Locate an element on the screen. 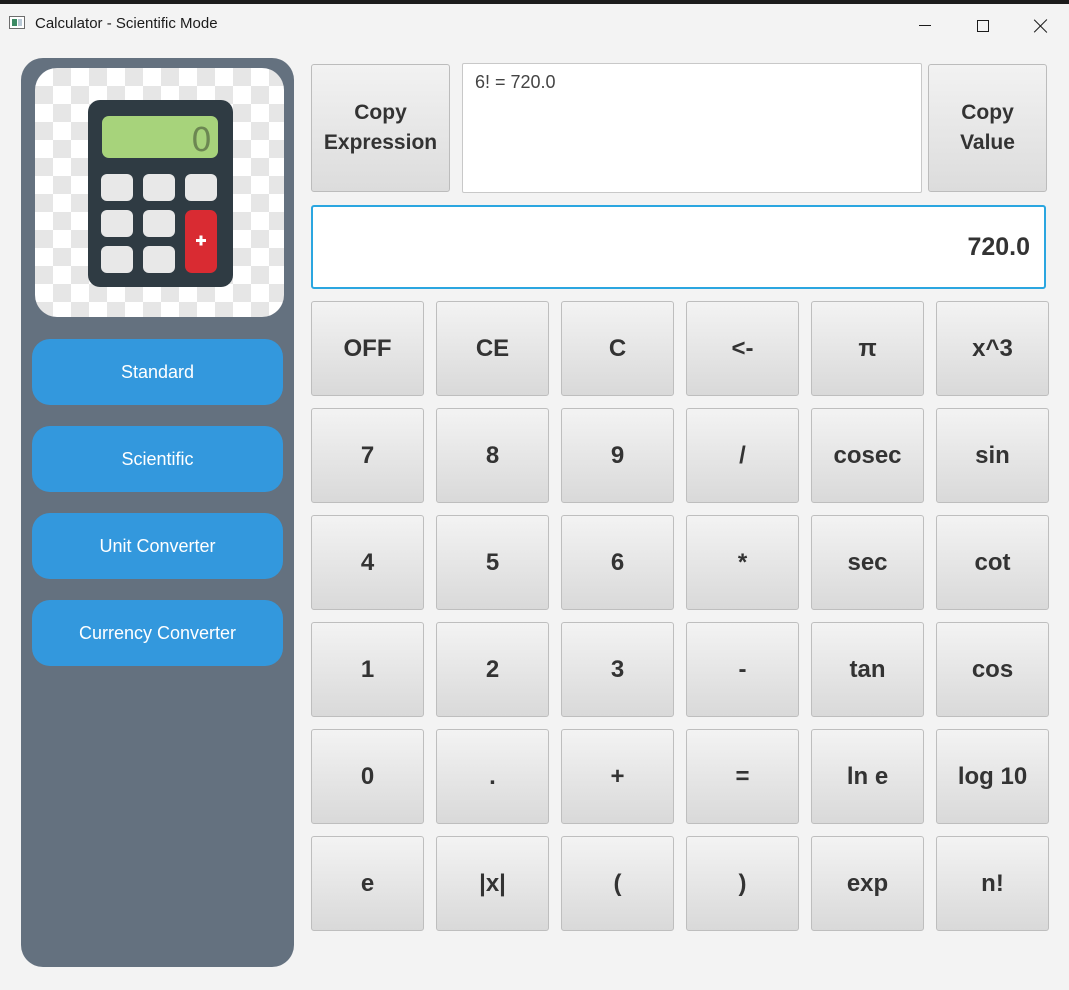 The height and width of the screenshot is (990, 1069). key-button: * is located at coordinates (742, 562).